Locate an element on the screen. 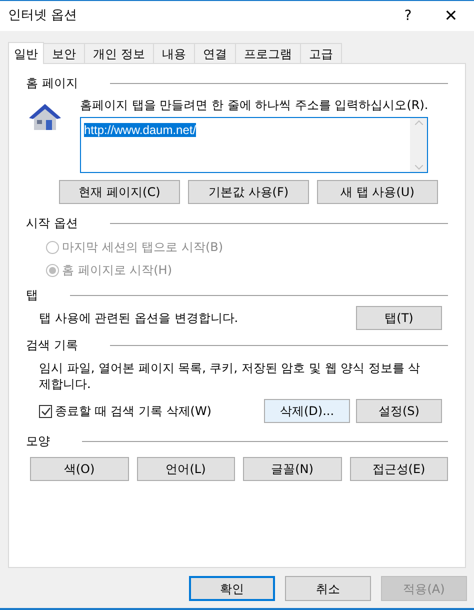  window-title: 인터넷 옵션 is located at coordinates (43, 16).